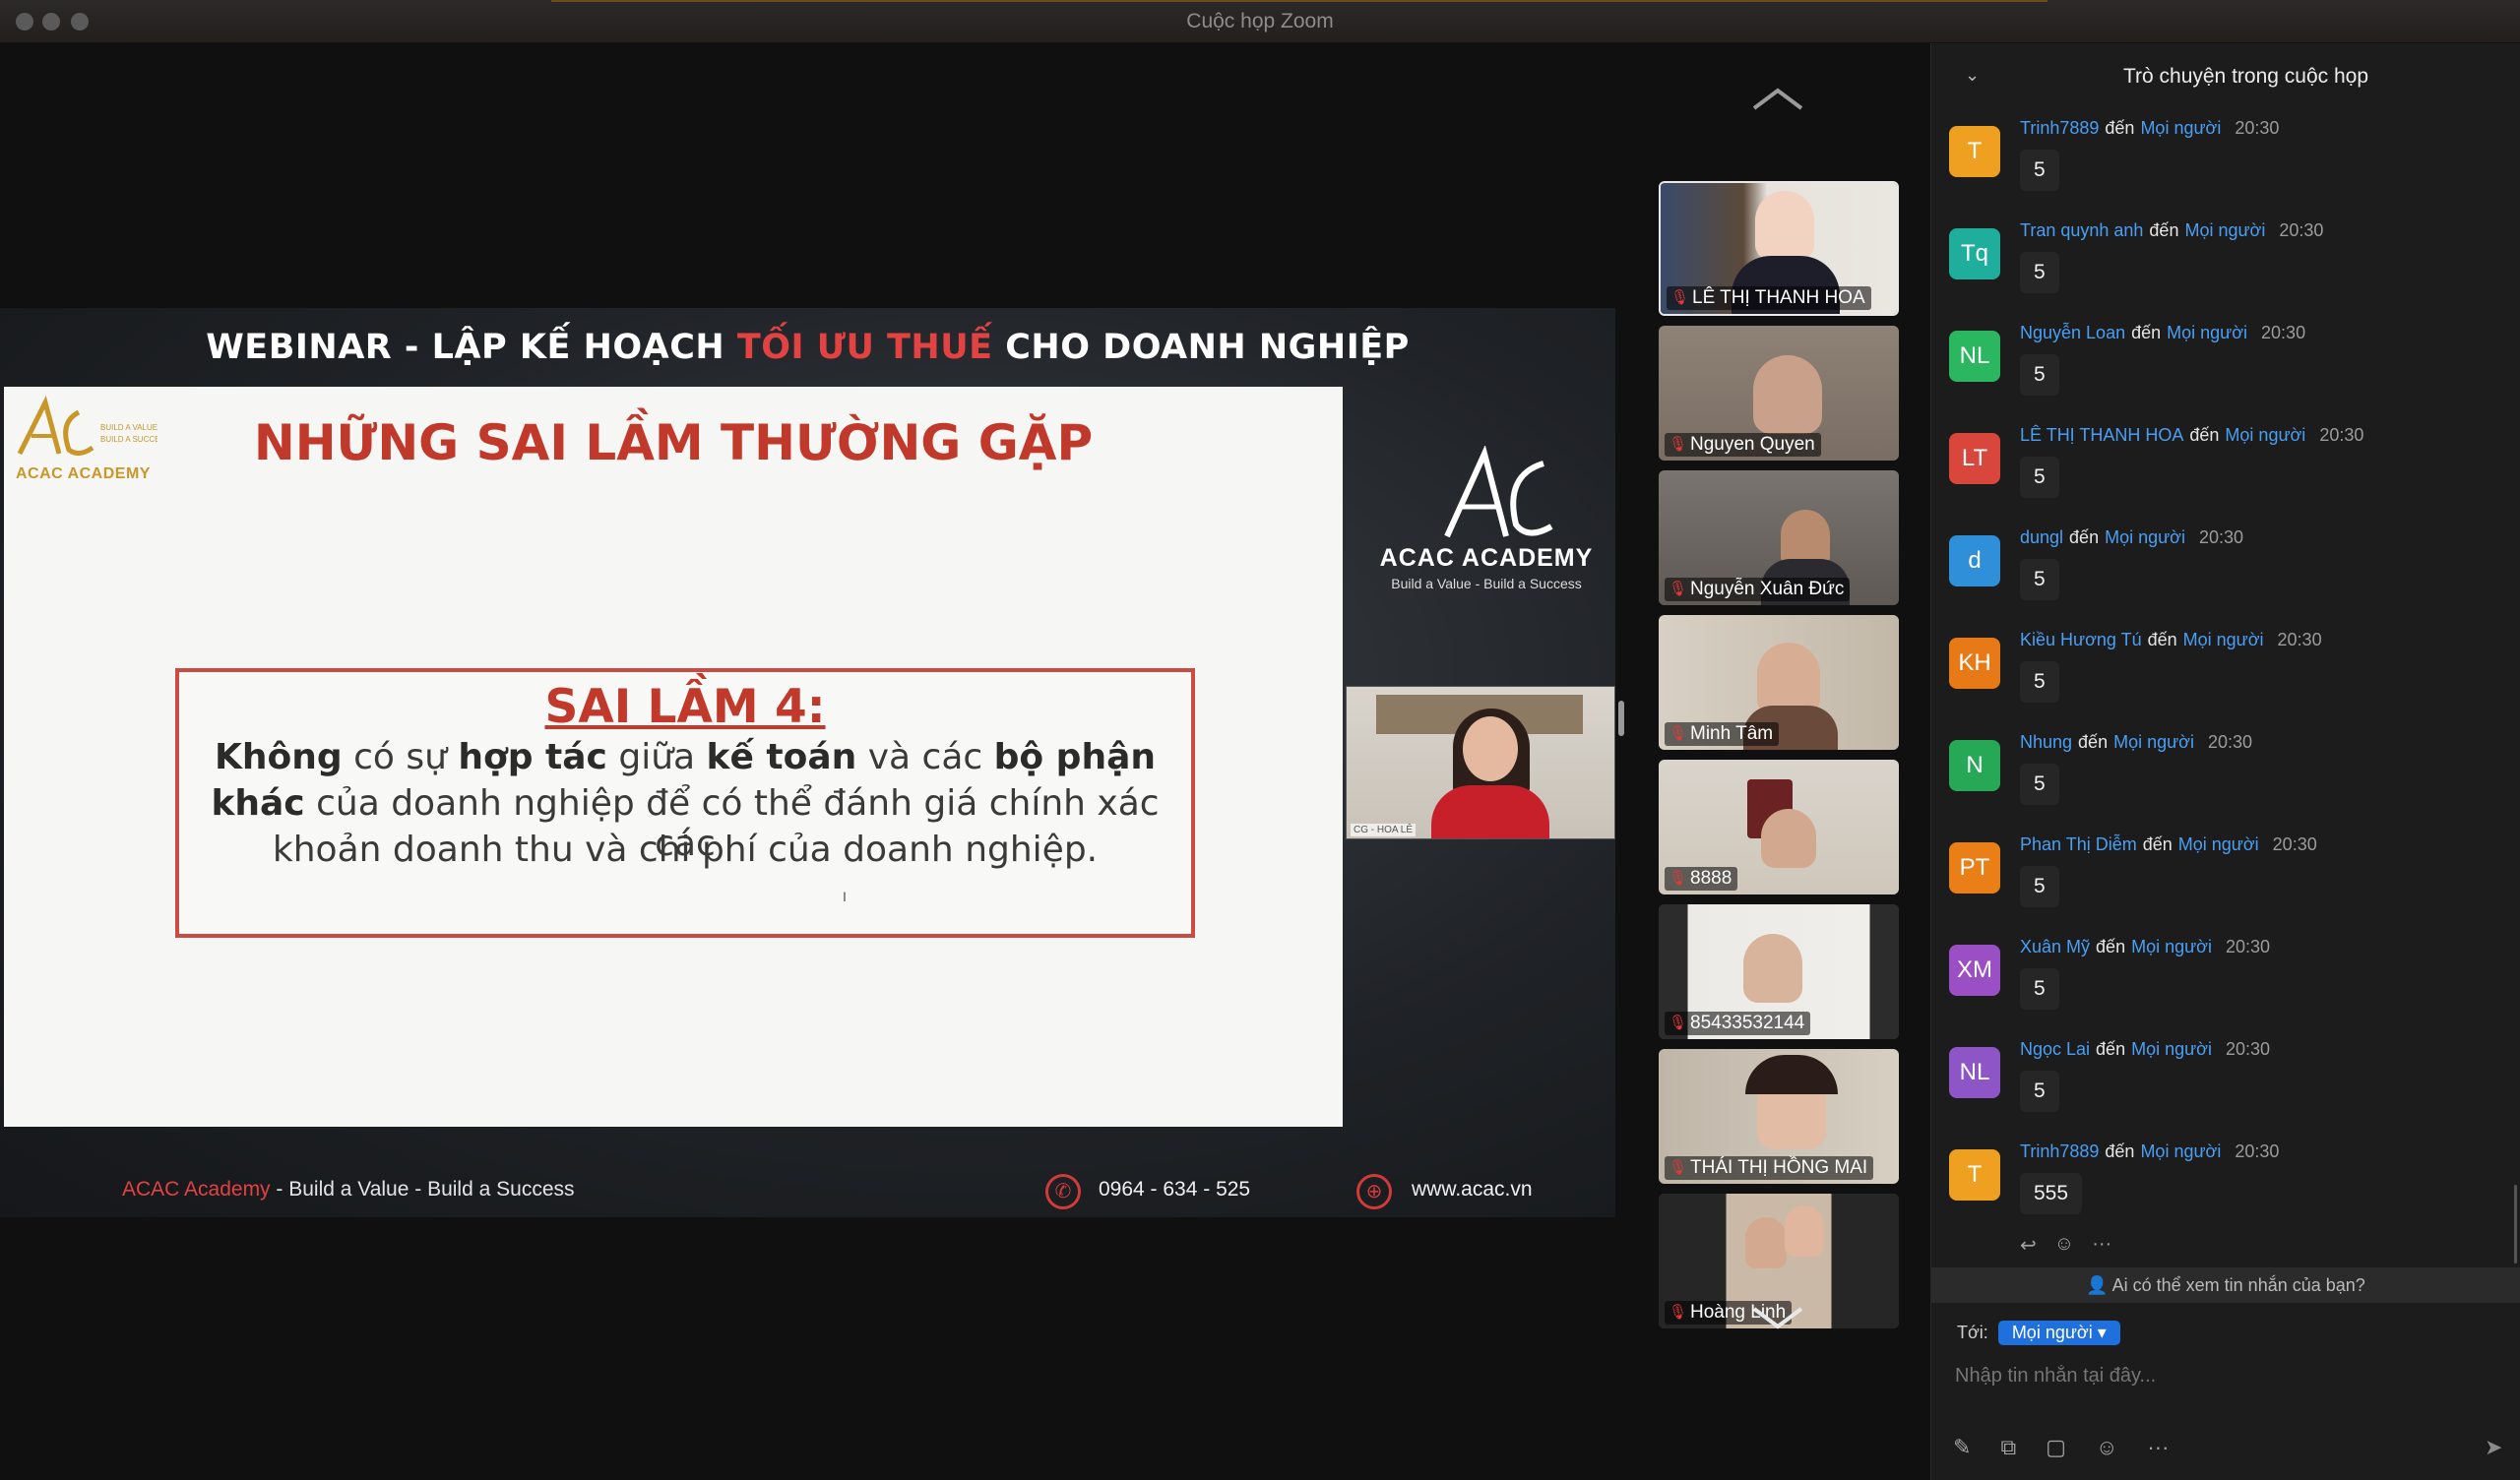 The width and height of the screenshot is (2520, 1480). What do you see at coordinates (2101, 435) in the screenshot?
I see `sender-name: LÊ THỊ THANH HOA` at bounding box center [2101, 435].